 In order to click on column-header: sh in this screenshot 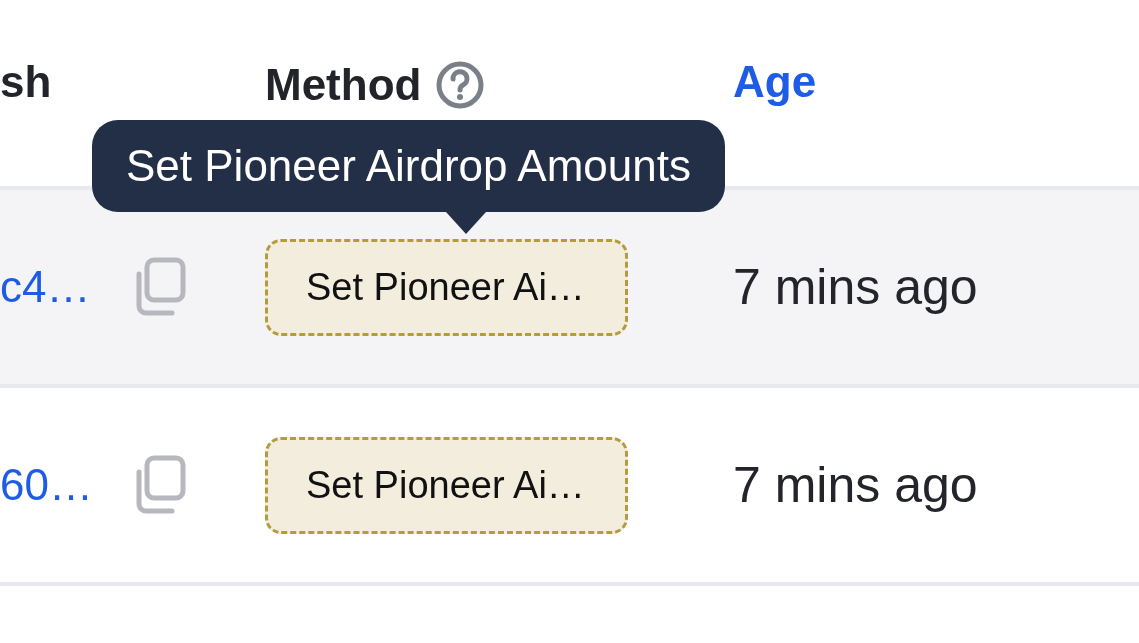, I will do `click(26, 82)`.